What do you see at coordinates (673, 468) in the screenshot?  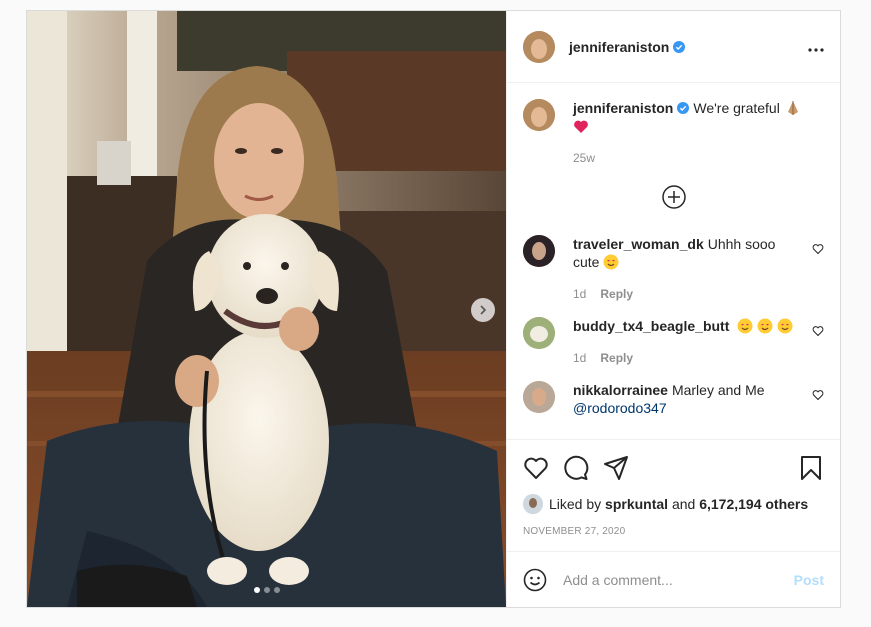 I see `action-icons` at bounding box center [673, 468].